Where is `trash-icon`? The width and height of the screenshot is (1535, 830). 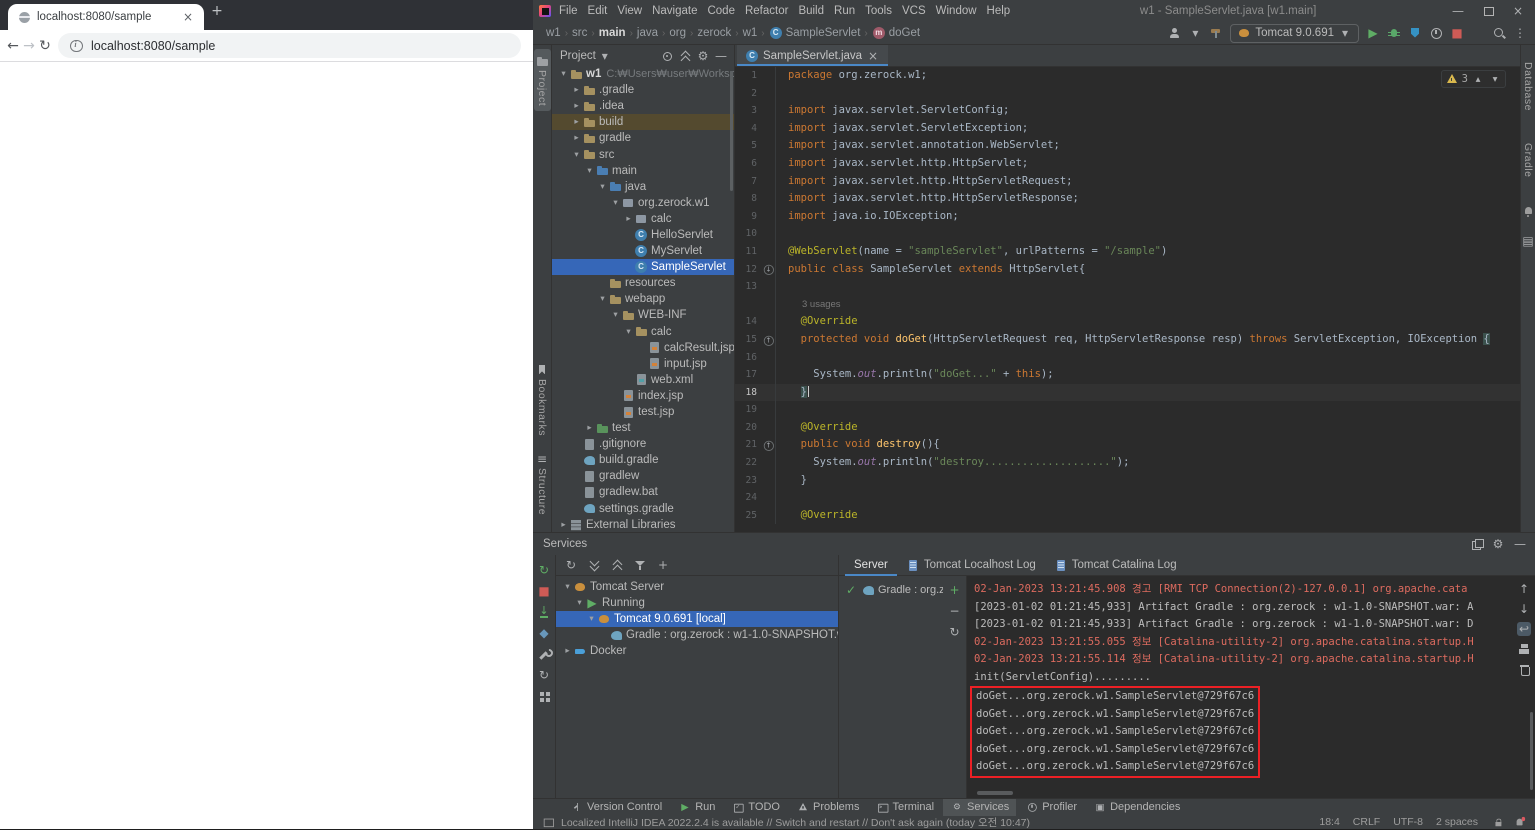 trash-icon is located at coordinates (1524, 669).